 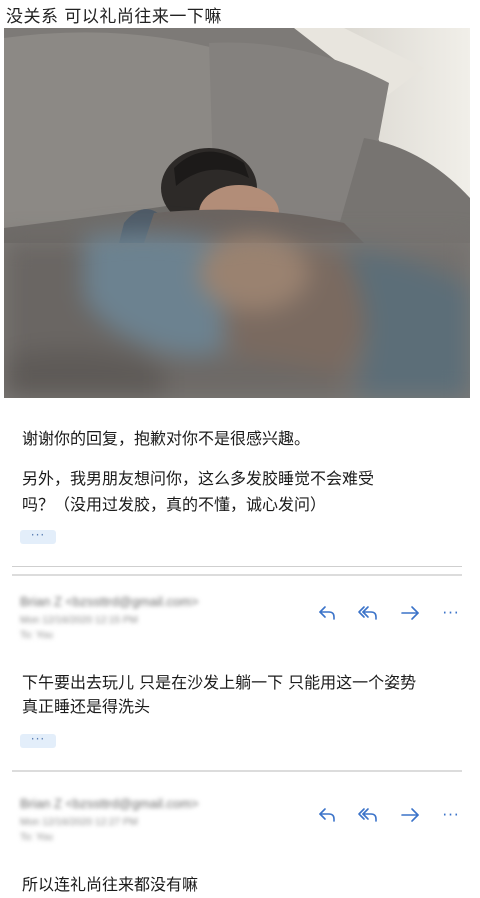 I want to click on email-body-line: 下午要出去玩儿 只是在沙发上躺一下 只能用这一个姿势, so click(x=219, y=682).